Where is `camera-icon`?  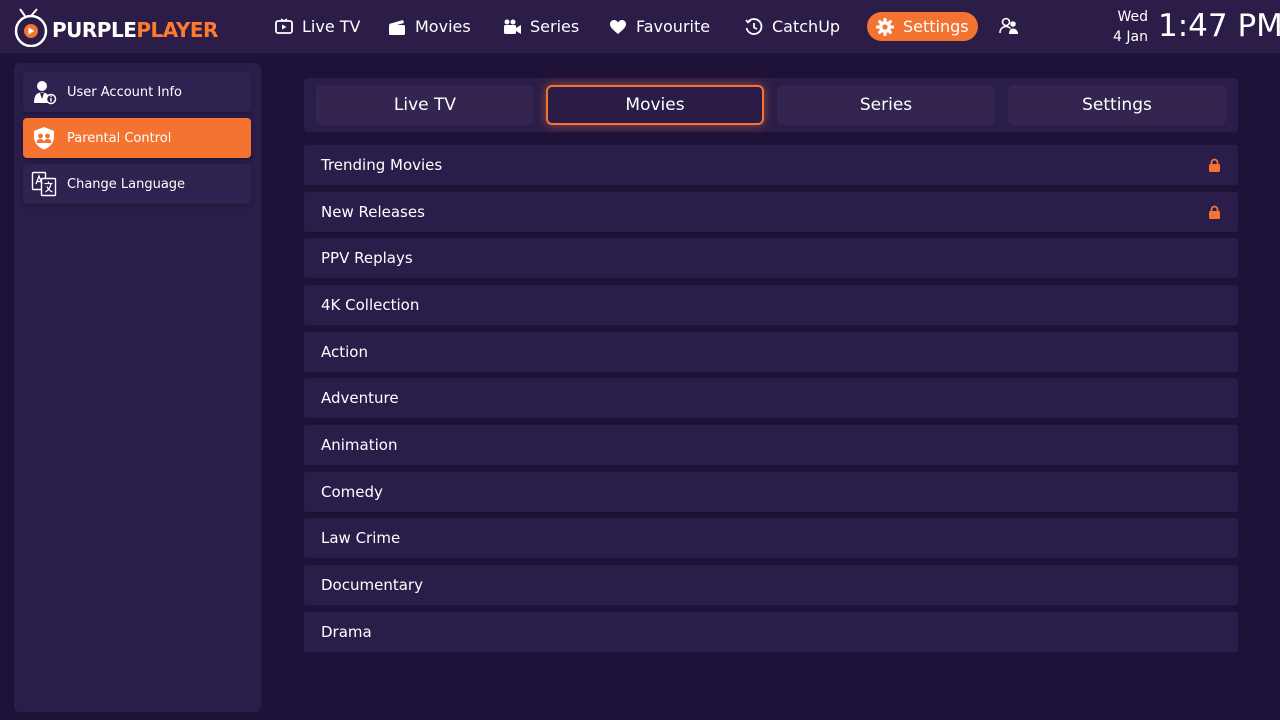
camera-icon is located at coordinates (512, 26).